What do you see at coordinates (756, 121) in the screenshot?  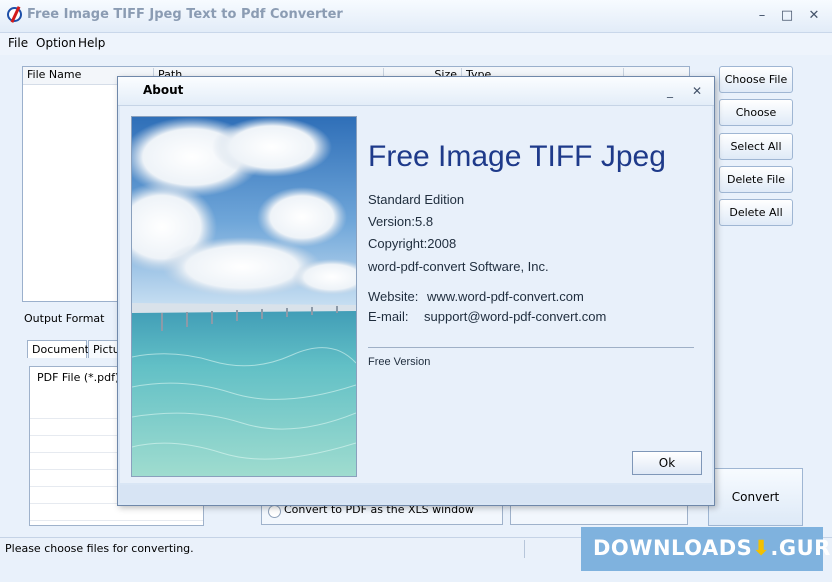 I see `choose-folder-button: Choose Folder` at bounding box center [756, 121].